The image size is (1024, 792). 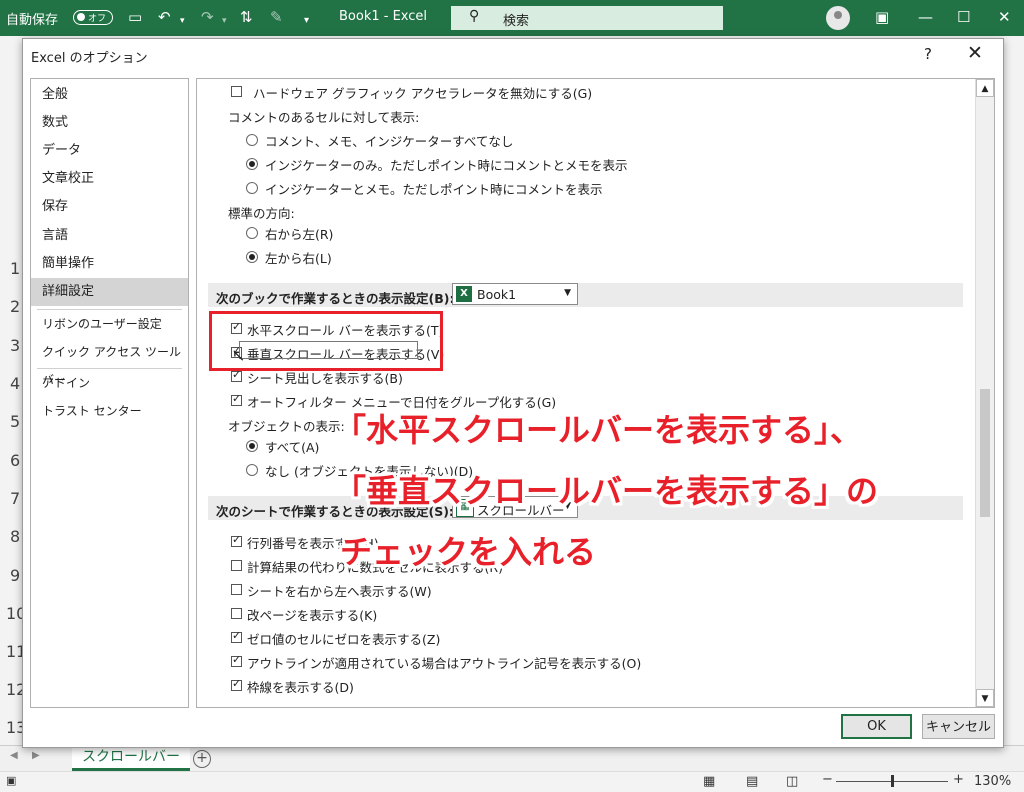 I want to click on objects-all-radio, so click(x=252, y=446).